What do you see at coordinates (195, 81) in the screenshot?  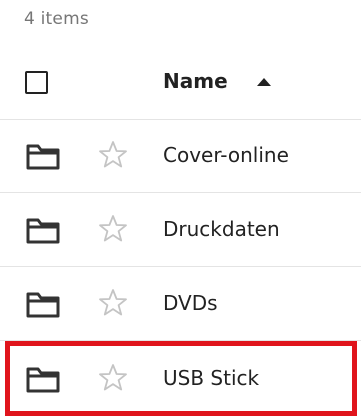 I see `name-column-header: Name` at bounding box center [195, 81].